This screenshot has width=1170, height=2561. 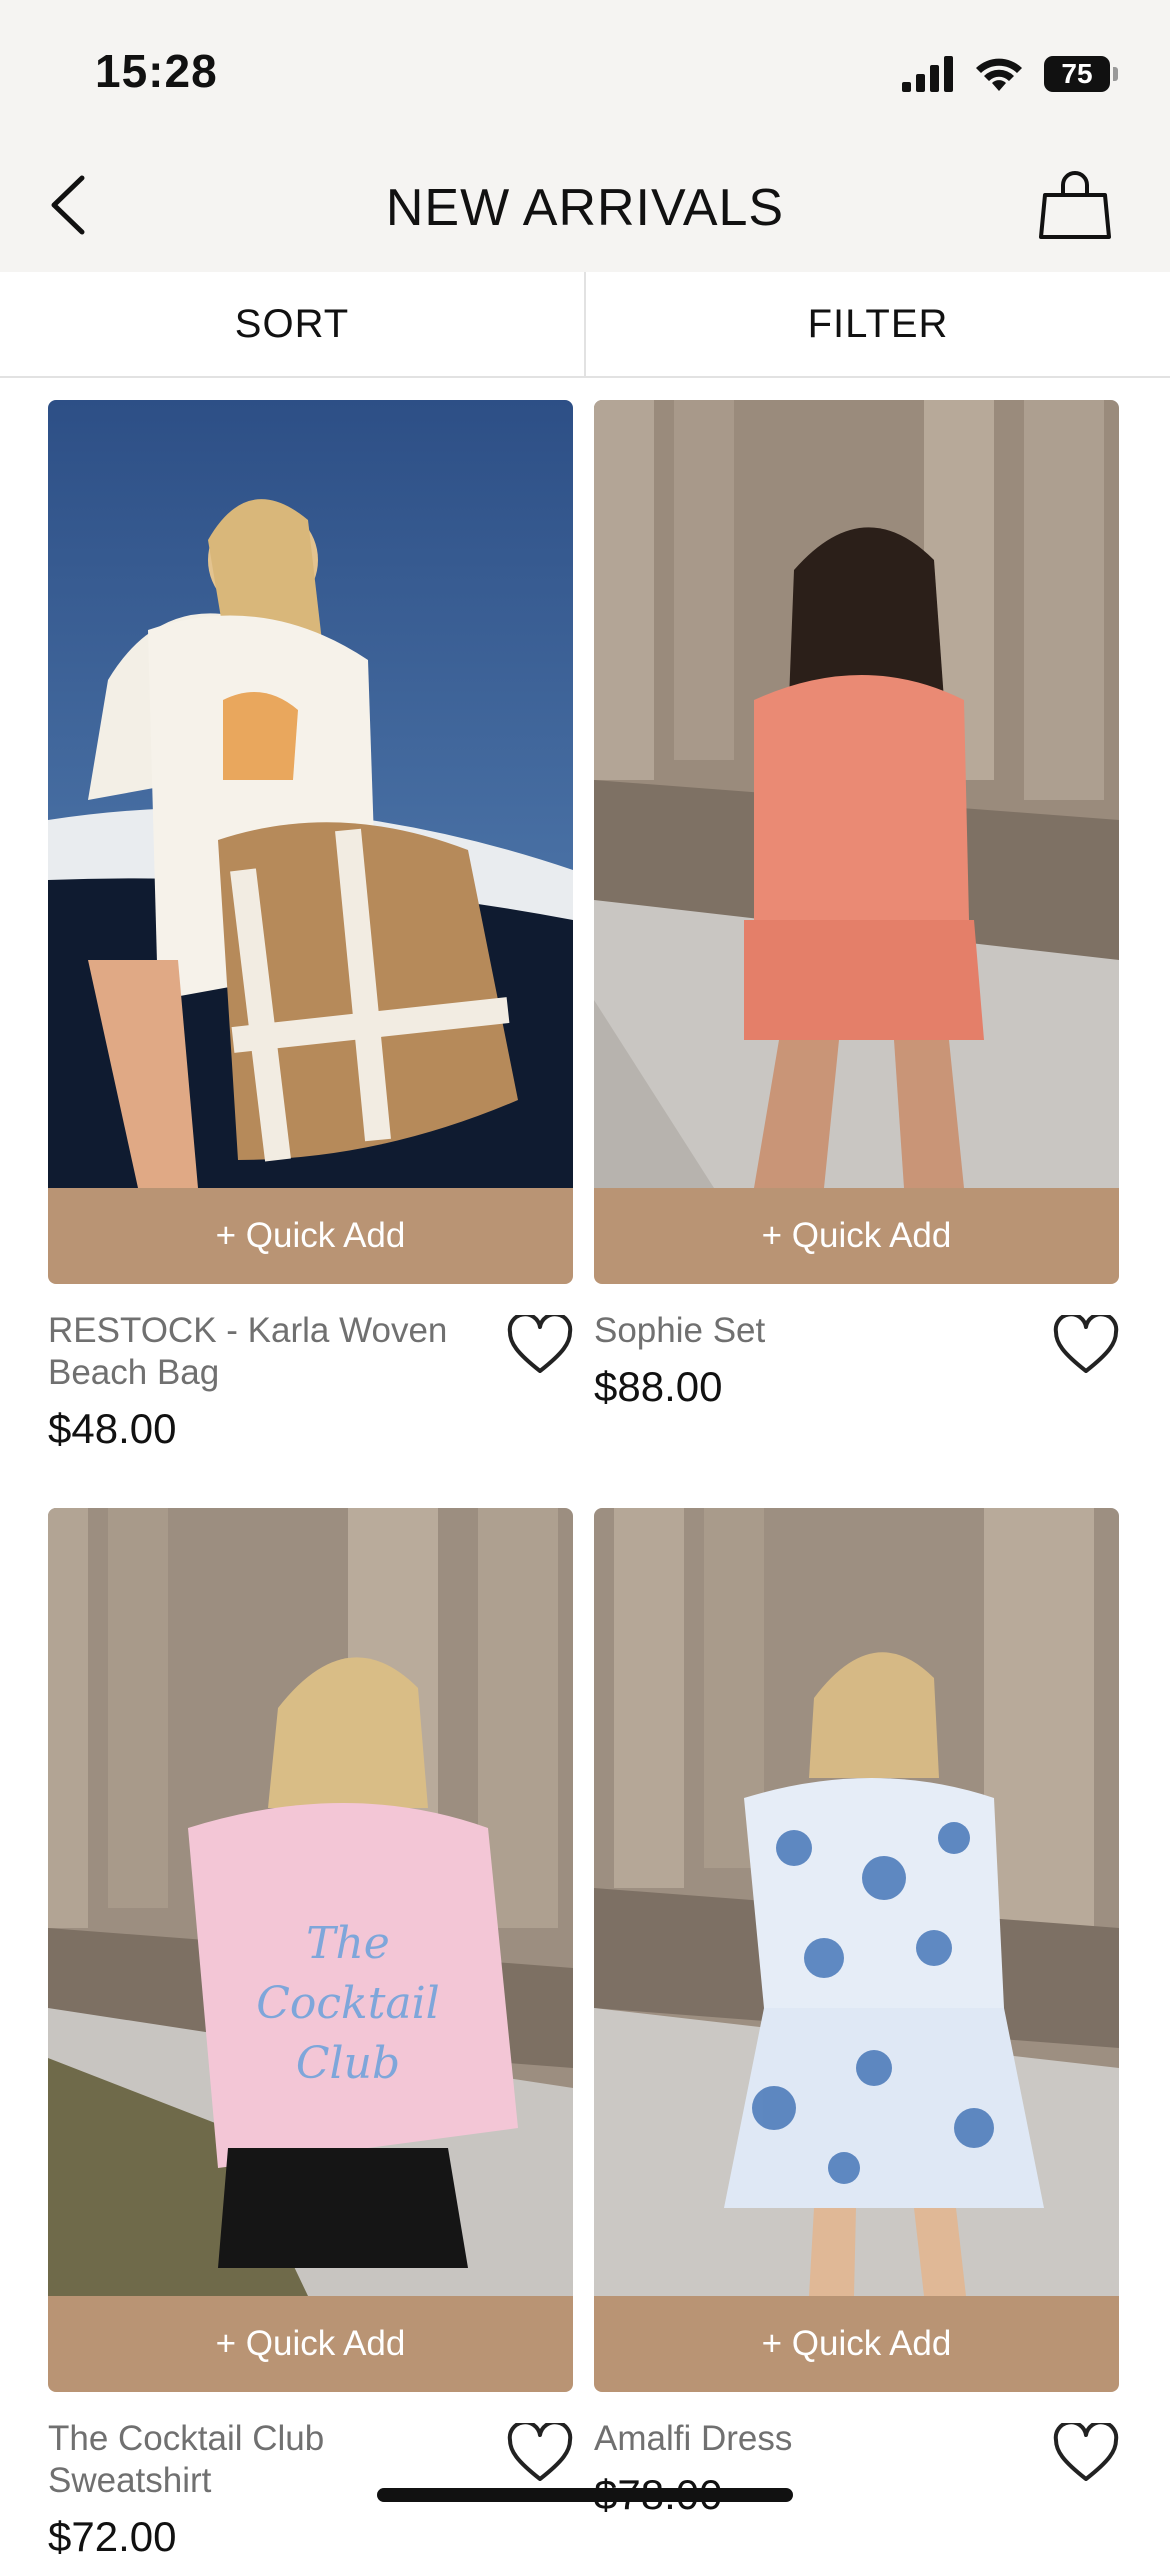 I want to click on signal-icon, so click(x=927, y=74).